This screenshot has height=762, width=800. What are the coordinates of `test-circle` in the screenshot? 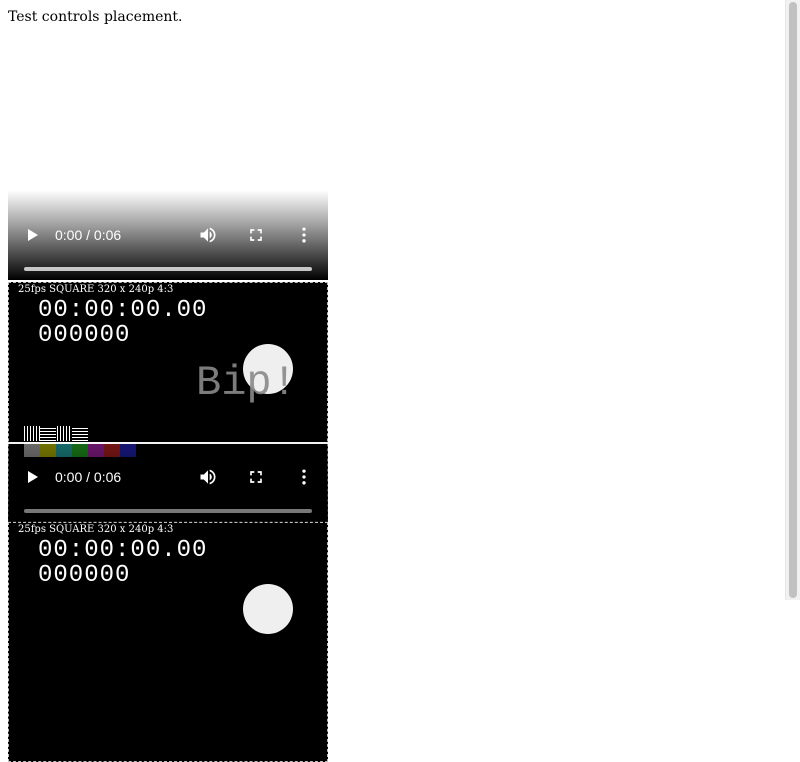 It's located at (268, 609).